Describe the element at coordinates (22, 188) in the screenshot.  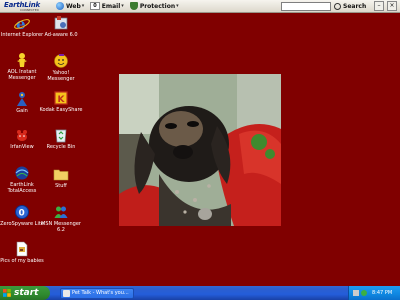
I see `desktop-icon-label: EarthLink TotalAccess` at that location.